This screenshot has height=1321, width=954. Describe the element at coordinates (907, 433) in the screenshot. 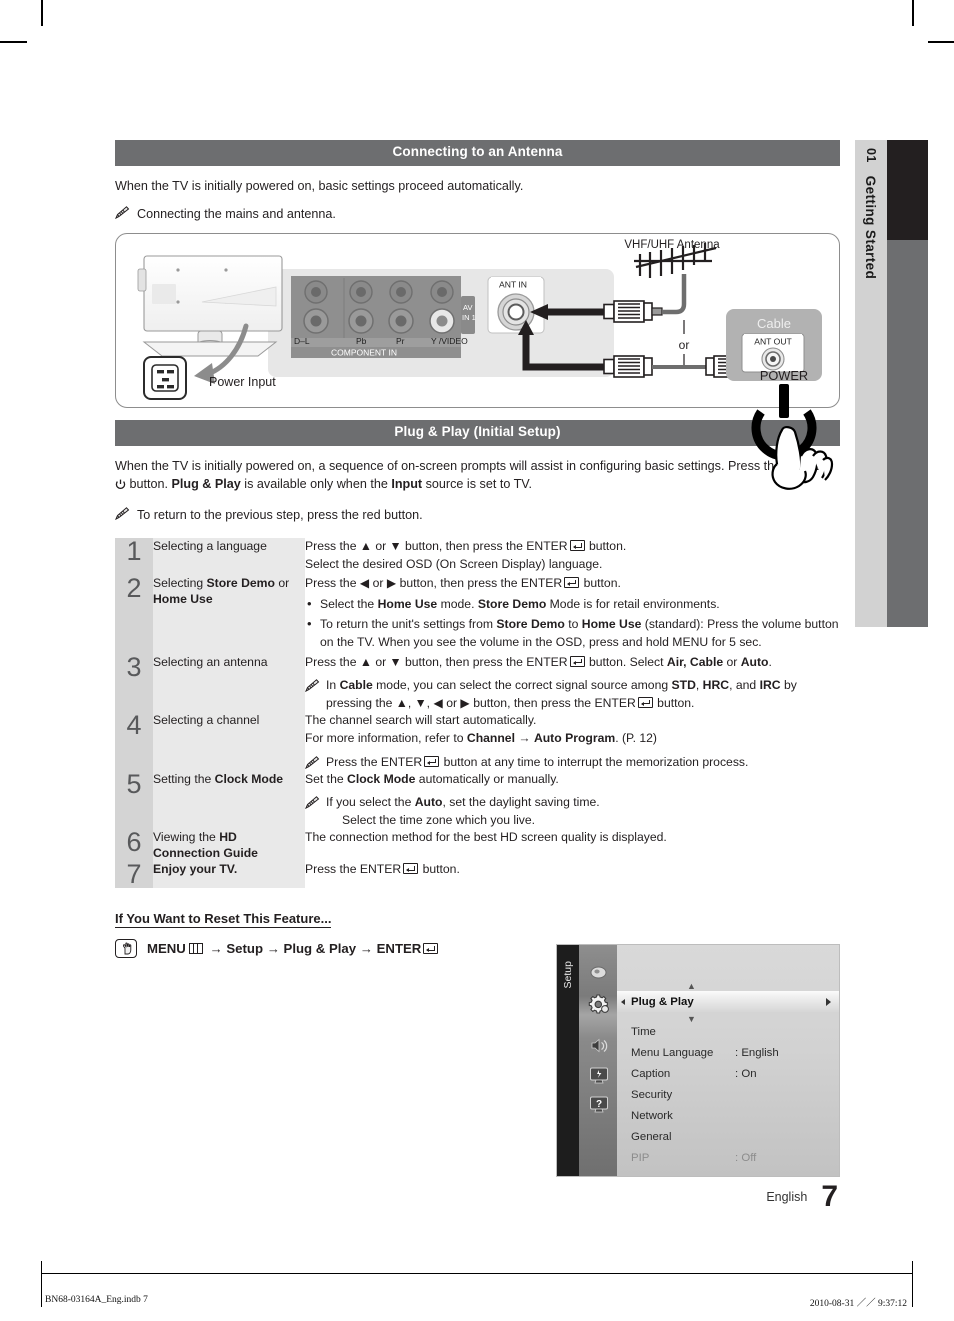

I see `chapter-tab-gray-block` at that location.